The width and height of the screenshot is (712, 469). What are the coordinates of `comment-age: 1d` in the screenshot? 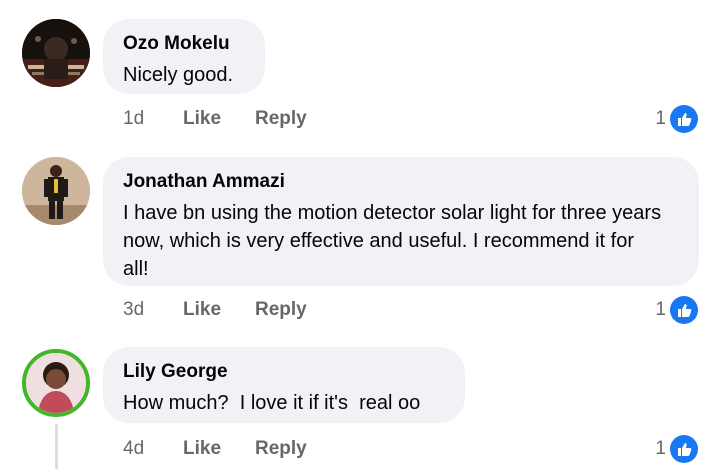 It's located at (153, 119).